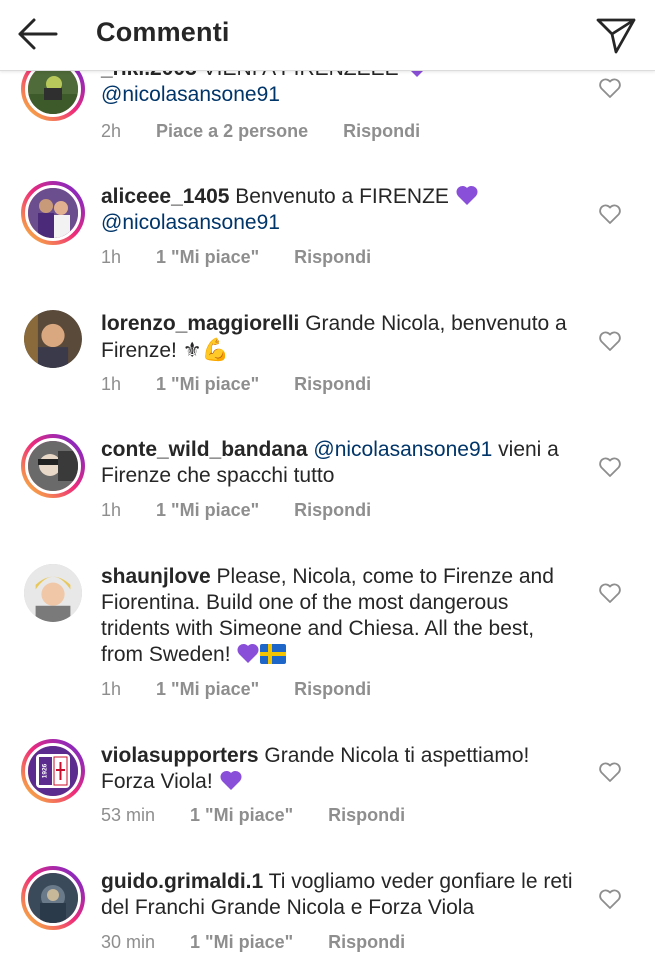 This screenshot has width=655, height=960. Describe the element at coordinates (232, 131) in the screenshot. I see `comment-likes: Piace a 2 persone` at that location.